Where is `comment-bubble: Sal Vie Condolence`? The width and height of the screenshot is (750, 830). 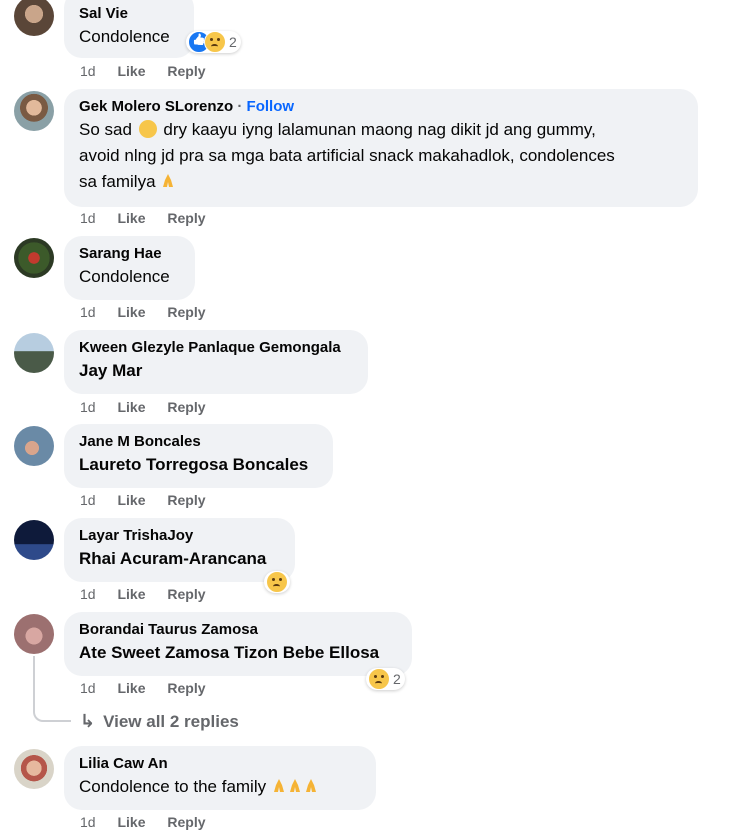
comment-bubble: Sal Vie Condolence is located at coordinates (129, 29).